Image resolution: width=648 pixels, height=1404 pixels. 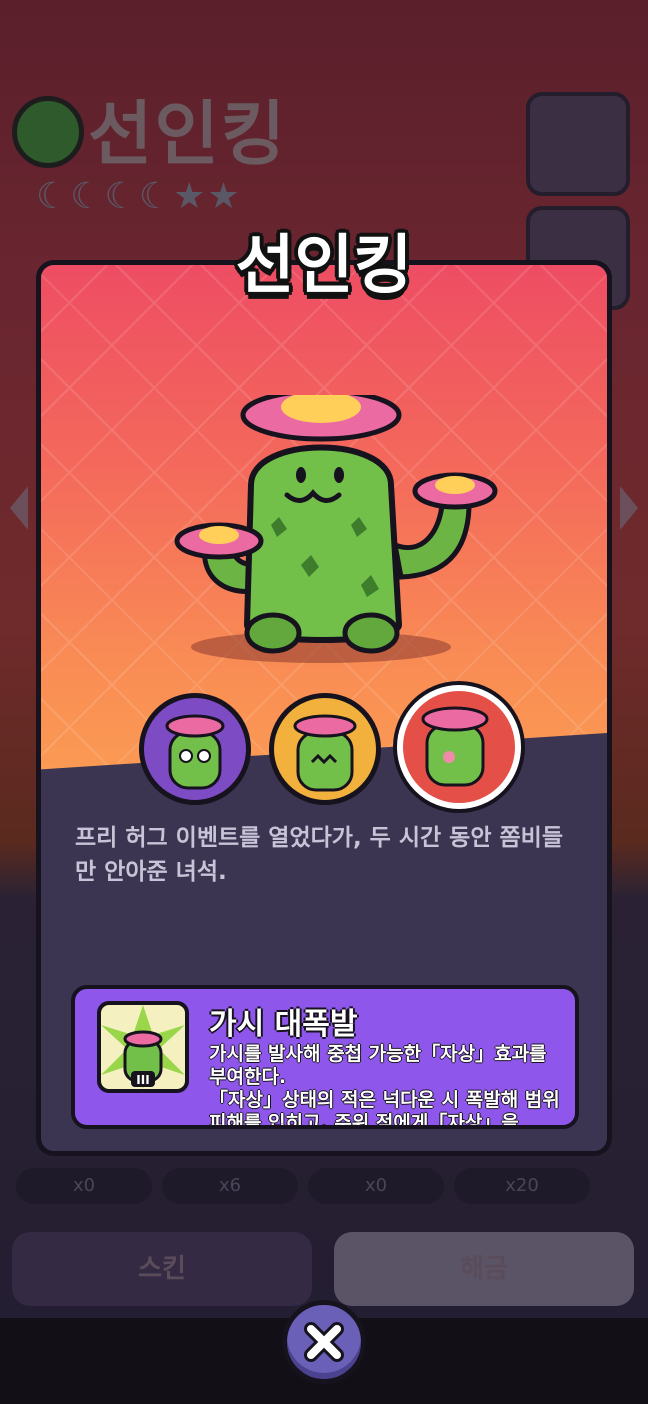 I want to click on skin-option-purple, so click(x=195, y=749).